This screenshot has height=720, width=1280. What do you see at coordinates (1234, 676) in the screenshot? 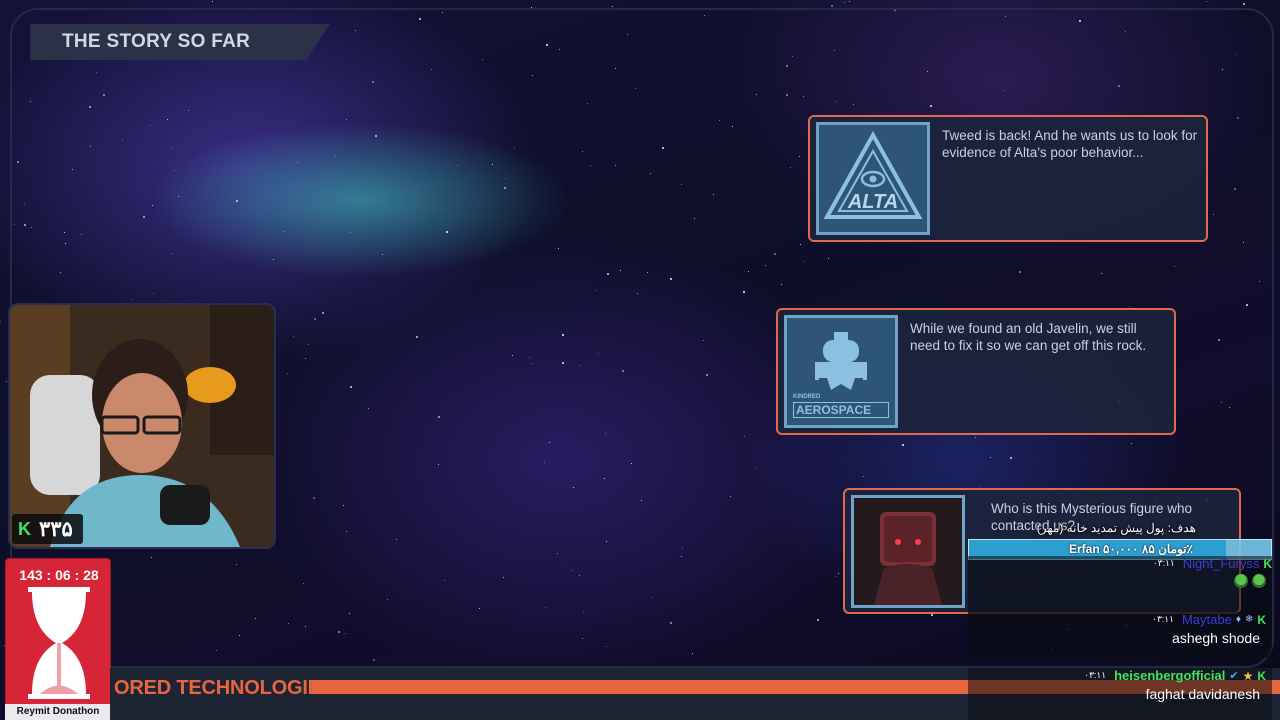
I see `verified-badge-icon: ✔` at bounding box center [1234, 676].